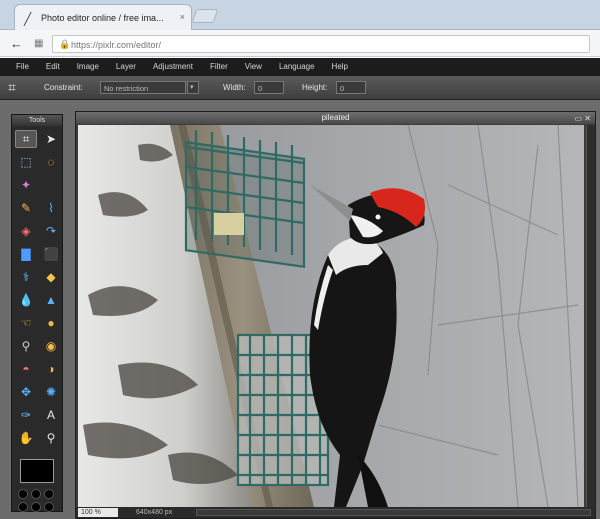 The image size is (600, 519). What do you see at coordinates (51, 277) in the screenshot?
I see `sponge-icon: ◆` at bounding box center [51, 277].